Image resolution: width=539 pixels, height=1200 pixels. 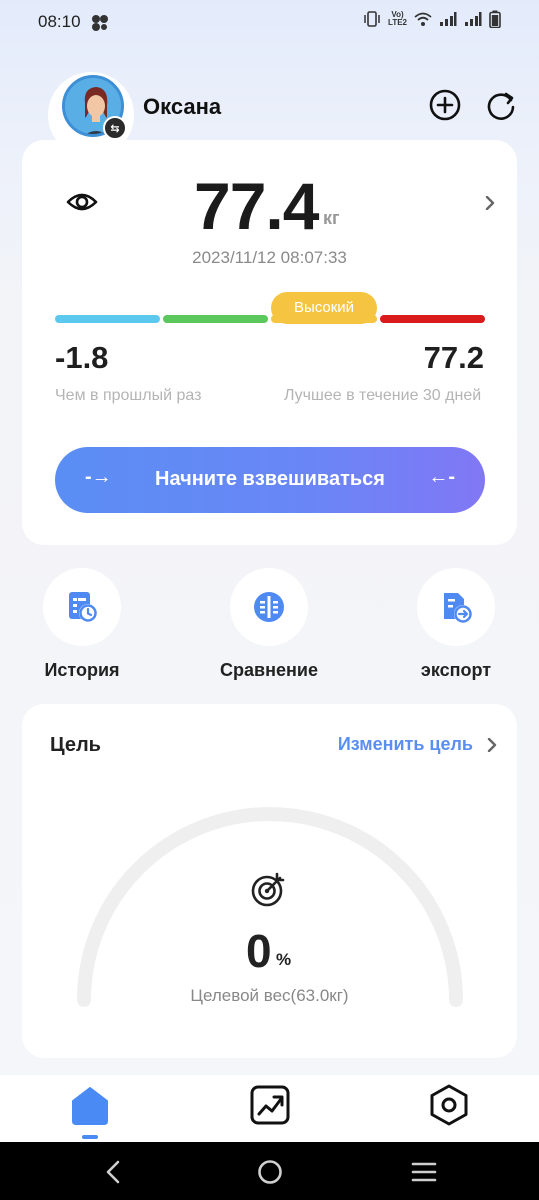 What do you see at coordinates (269, 995) in the screenshot?
I see `goal-target-weight: Целевой вес(63.0кг)` at bounding box center [269, 995].